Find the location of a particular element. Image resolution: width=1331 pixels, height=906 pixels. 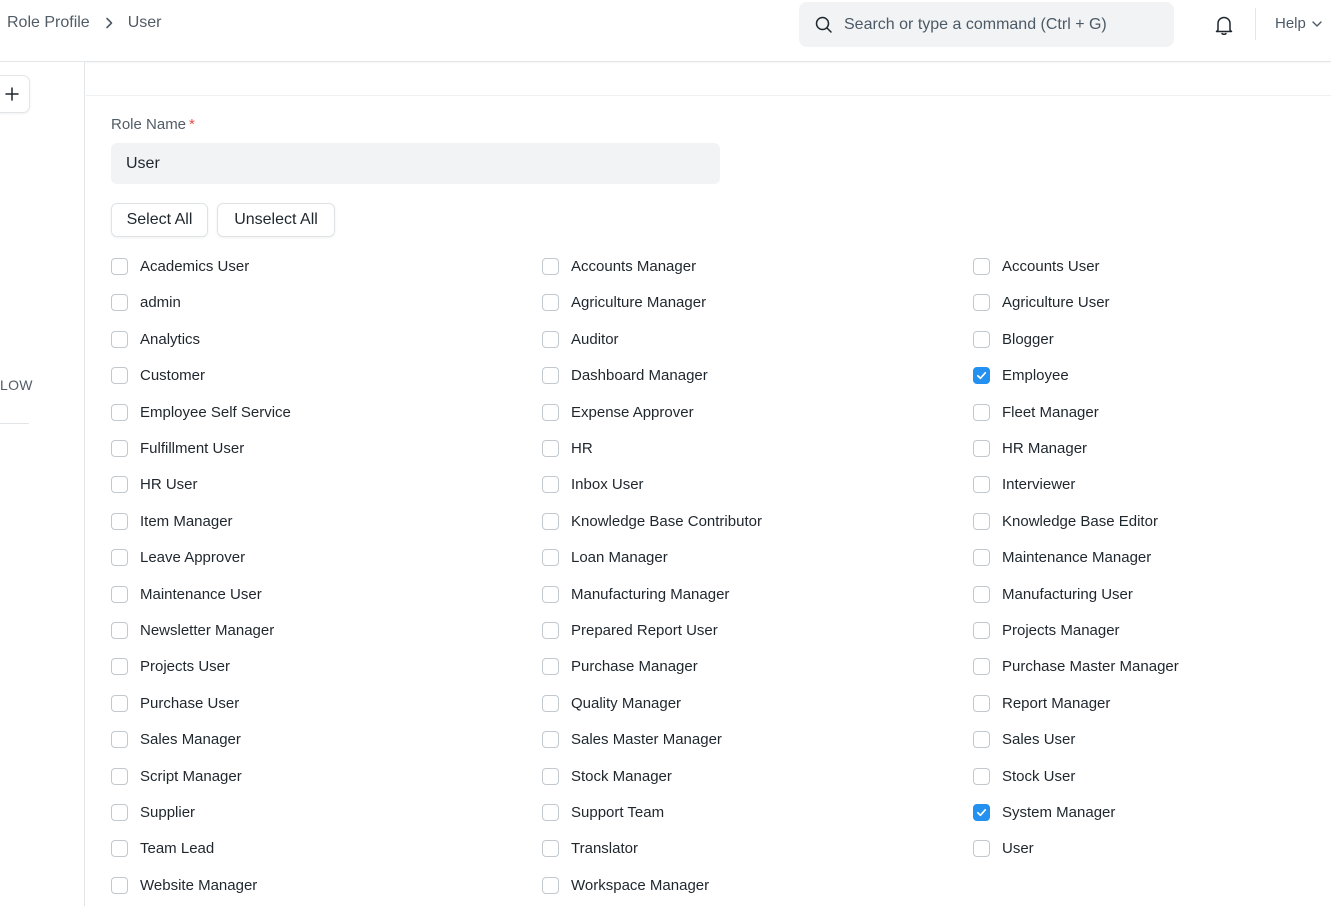

role-checkbox-item: Purchase User is located at coordinates (175, 703).